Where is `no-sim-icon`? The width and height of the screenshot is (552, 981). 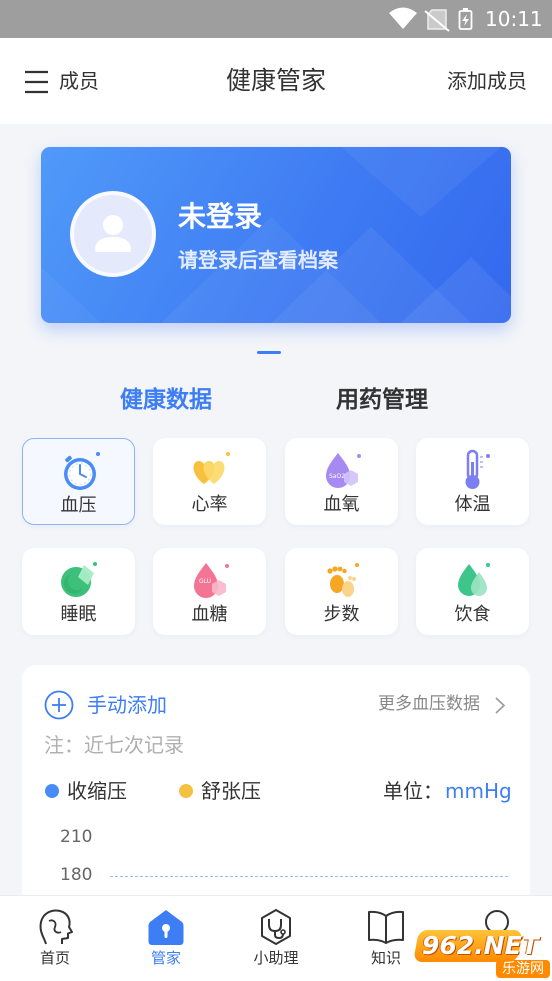
no-sim-icon is located at coordinates (437, 20).